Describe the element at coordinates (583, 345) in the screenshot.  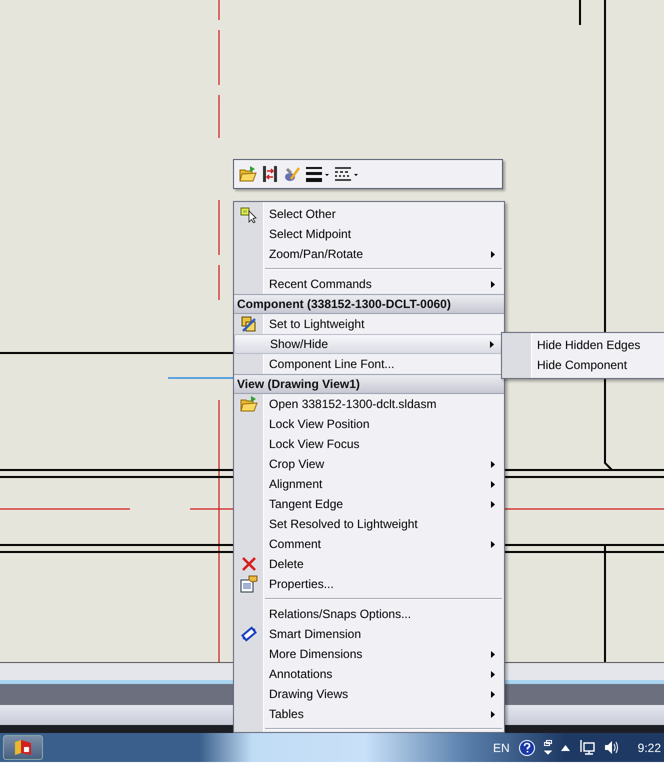
I see `menu-item: Hide Hidden Edges` at that location.